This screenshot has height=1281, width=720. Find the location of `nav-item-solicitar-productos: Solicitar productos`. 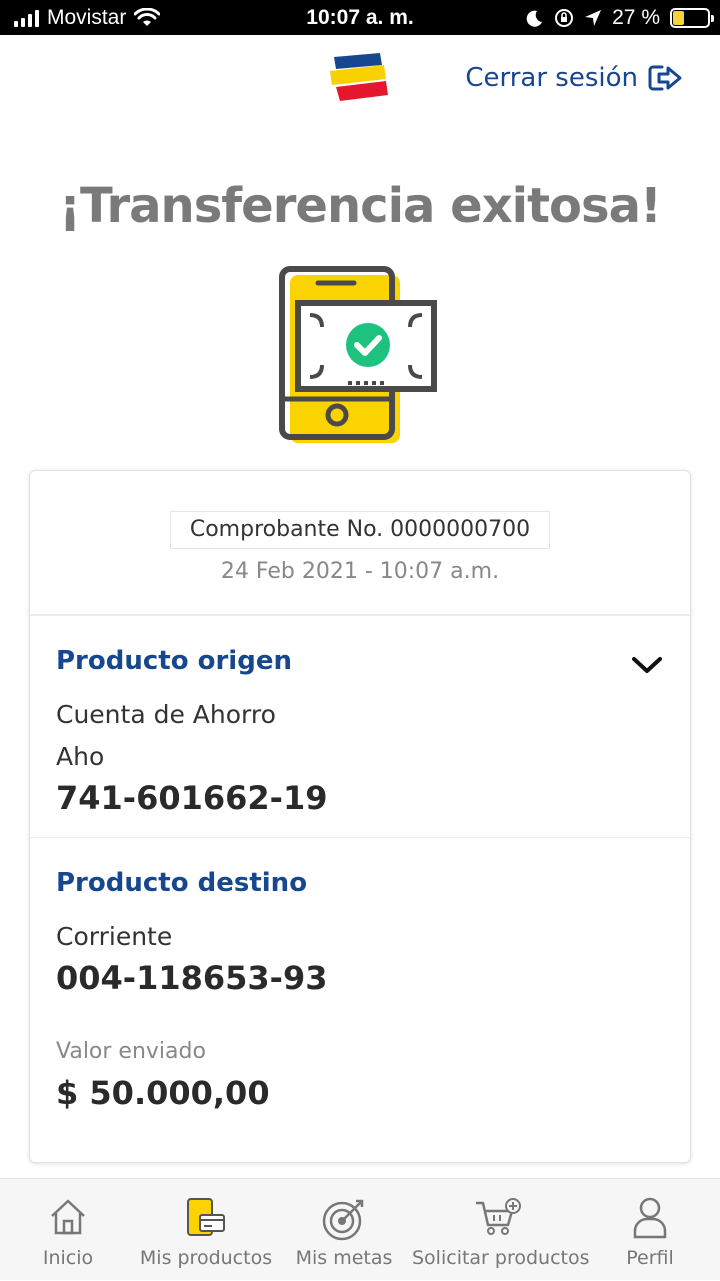

nav-item-solicitar-productos: Solicitar productos is located at coordinates (501, 1230).